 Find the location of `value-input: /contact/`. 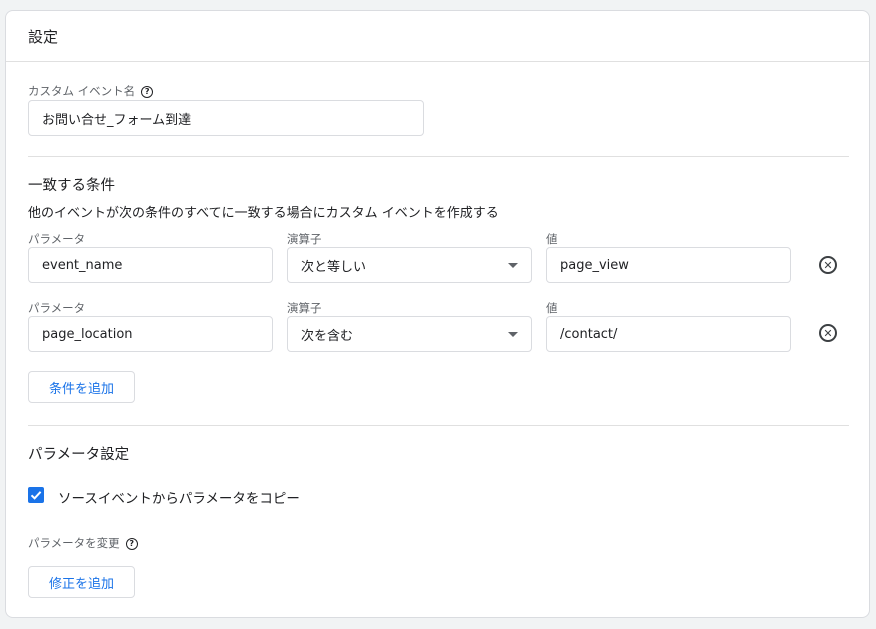

value-input: /contact/ is located at coordinates (668, 334).